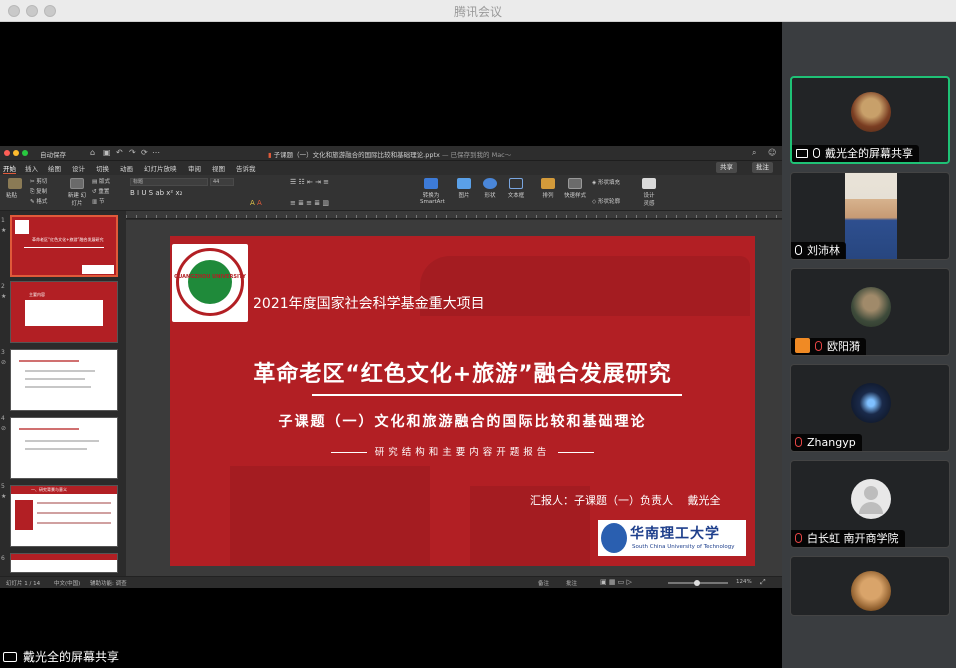 The image size is (956, 668). I want to click on project-line: 2021年度国家社会科学基金重大项目, so click(369, 303).